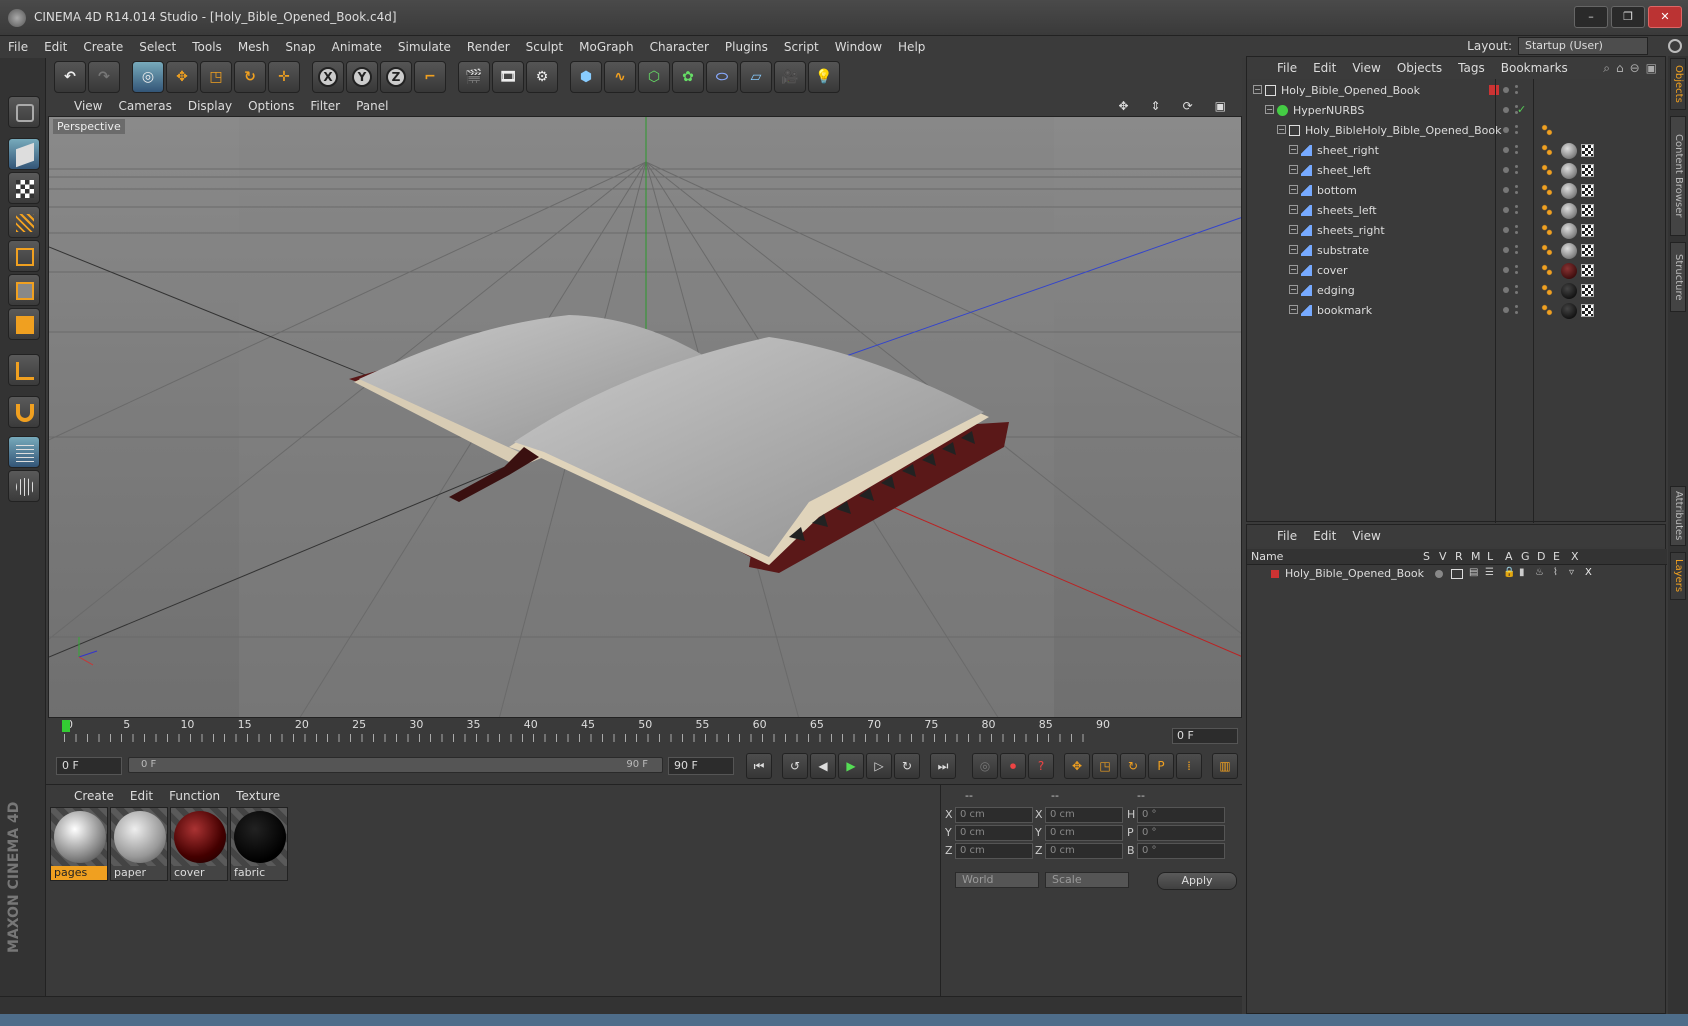 This screenshot has height=1026, width=1688. What do you see at coordinates (1267, 556) in the screenshot?
I see `layer-column-header: Name` at bounding box center [1267, 556].